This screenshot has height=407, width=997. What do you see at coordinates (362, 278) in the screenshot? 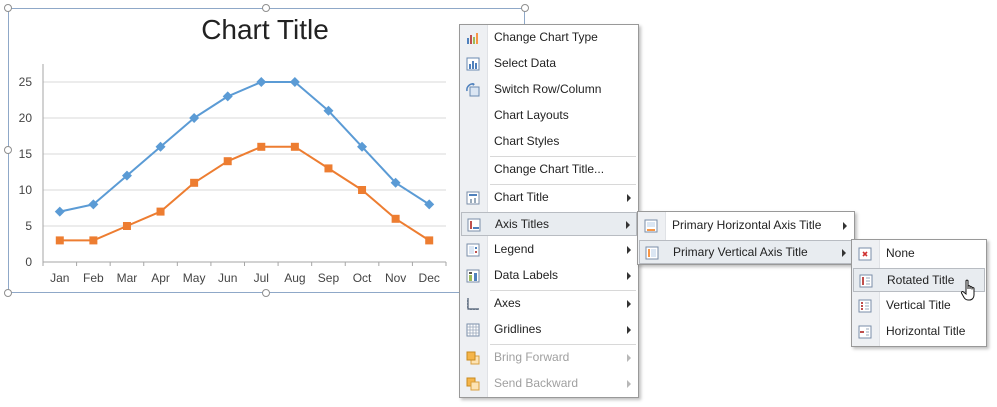
I see `x-tick-label: Oct` at bounding box center [362, 278].